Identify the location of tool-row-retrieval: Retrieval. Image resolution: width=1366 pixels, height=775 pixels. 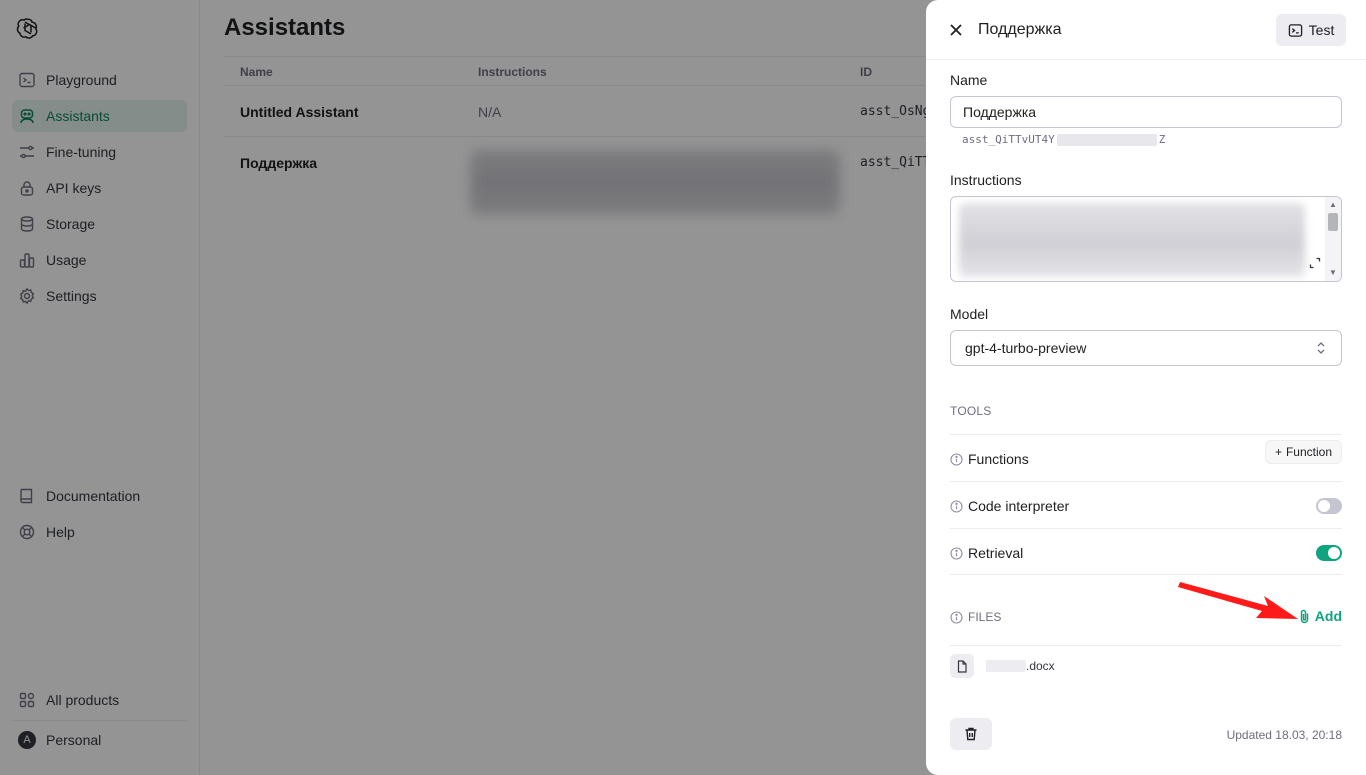
(1146, 553).